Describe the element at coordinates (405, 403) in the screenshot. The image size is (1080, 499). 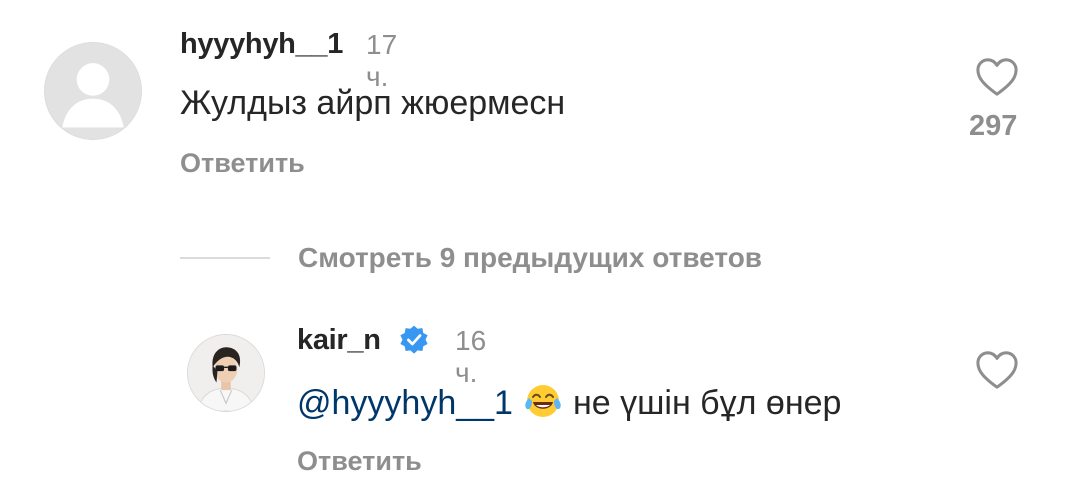
I see `comment-2-mention: @hyyyhyh__1` at that location.